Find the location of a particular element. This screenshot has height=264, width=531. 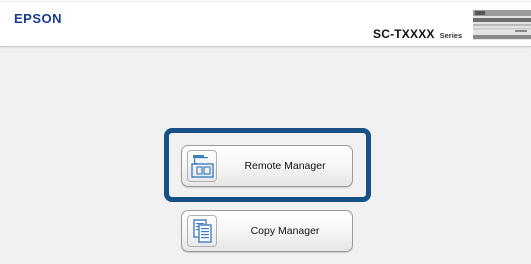

model-name: SC-TXXXX is located at coordinates (404, 34).